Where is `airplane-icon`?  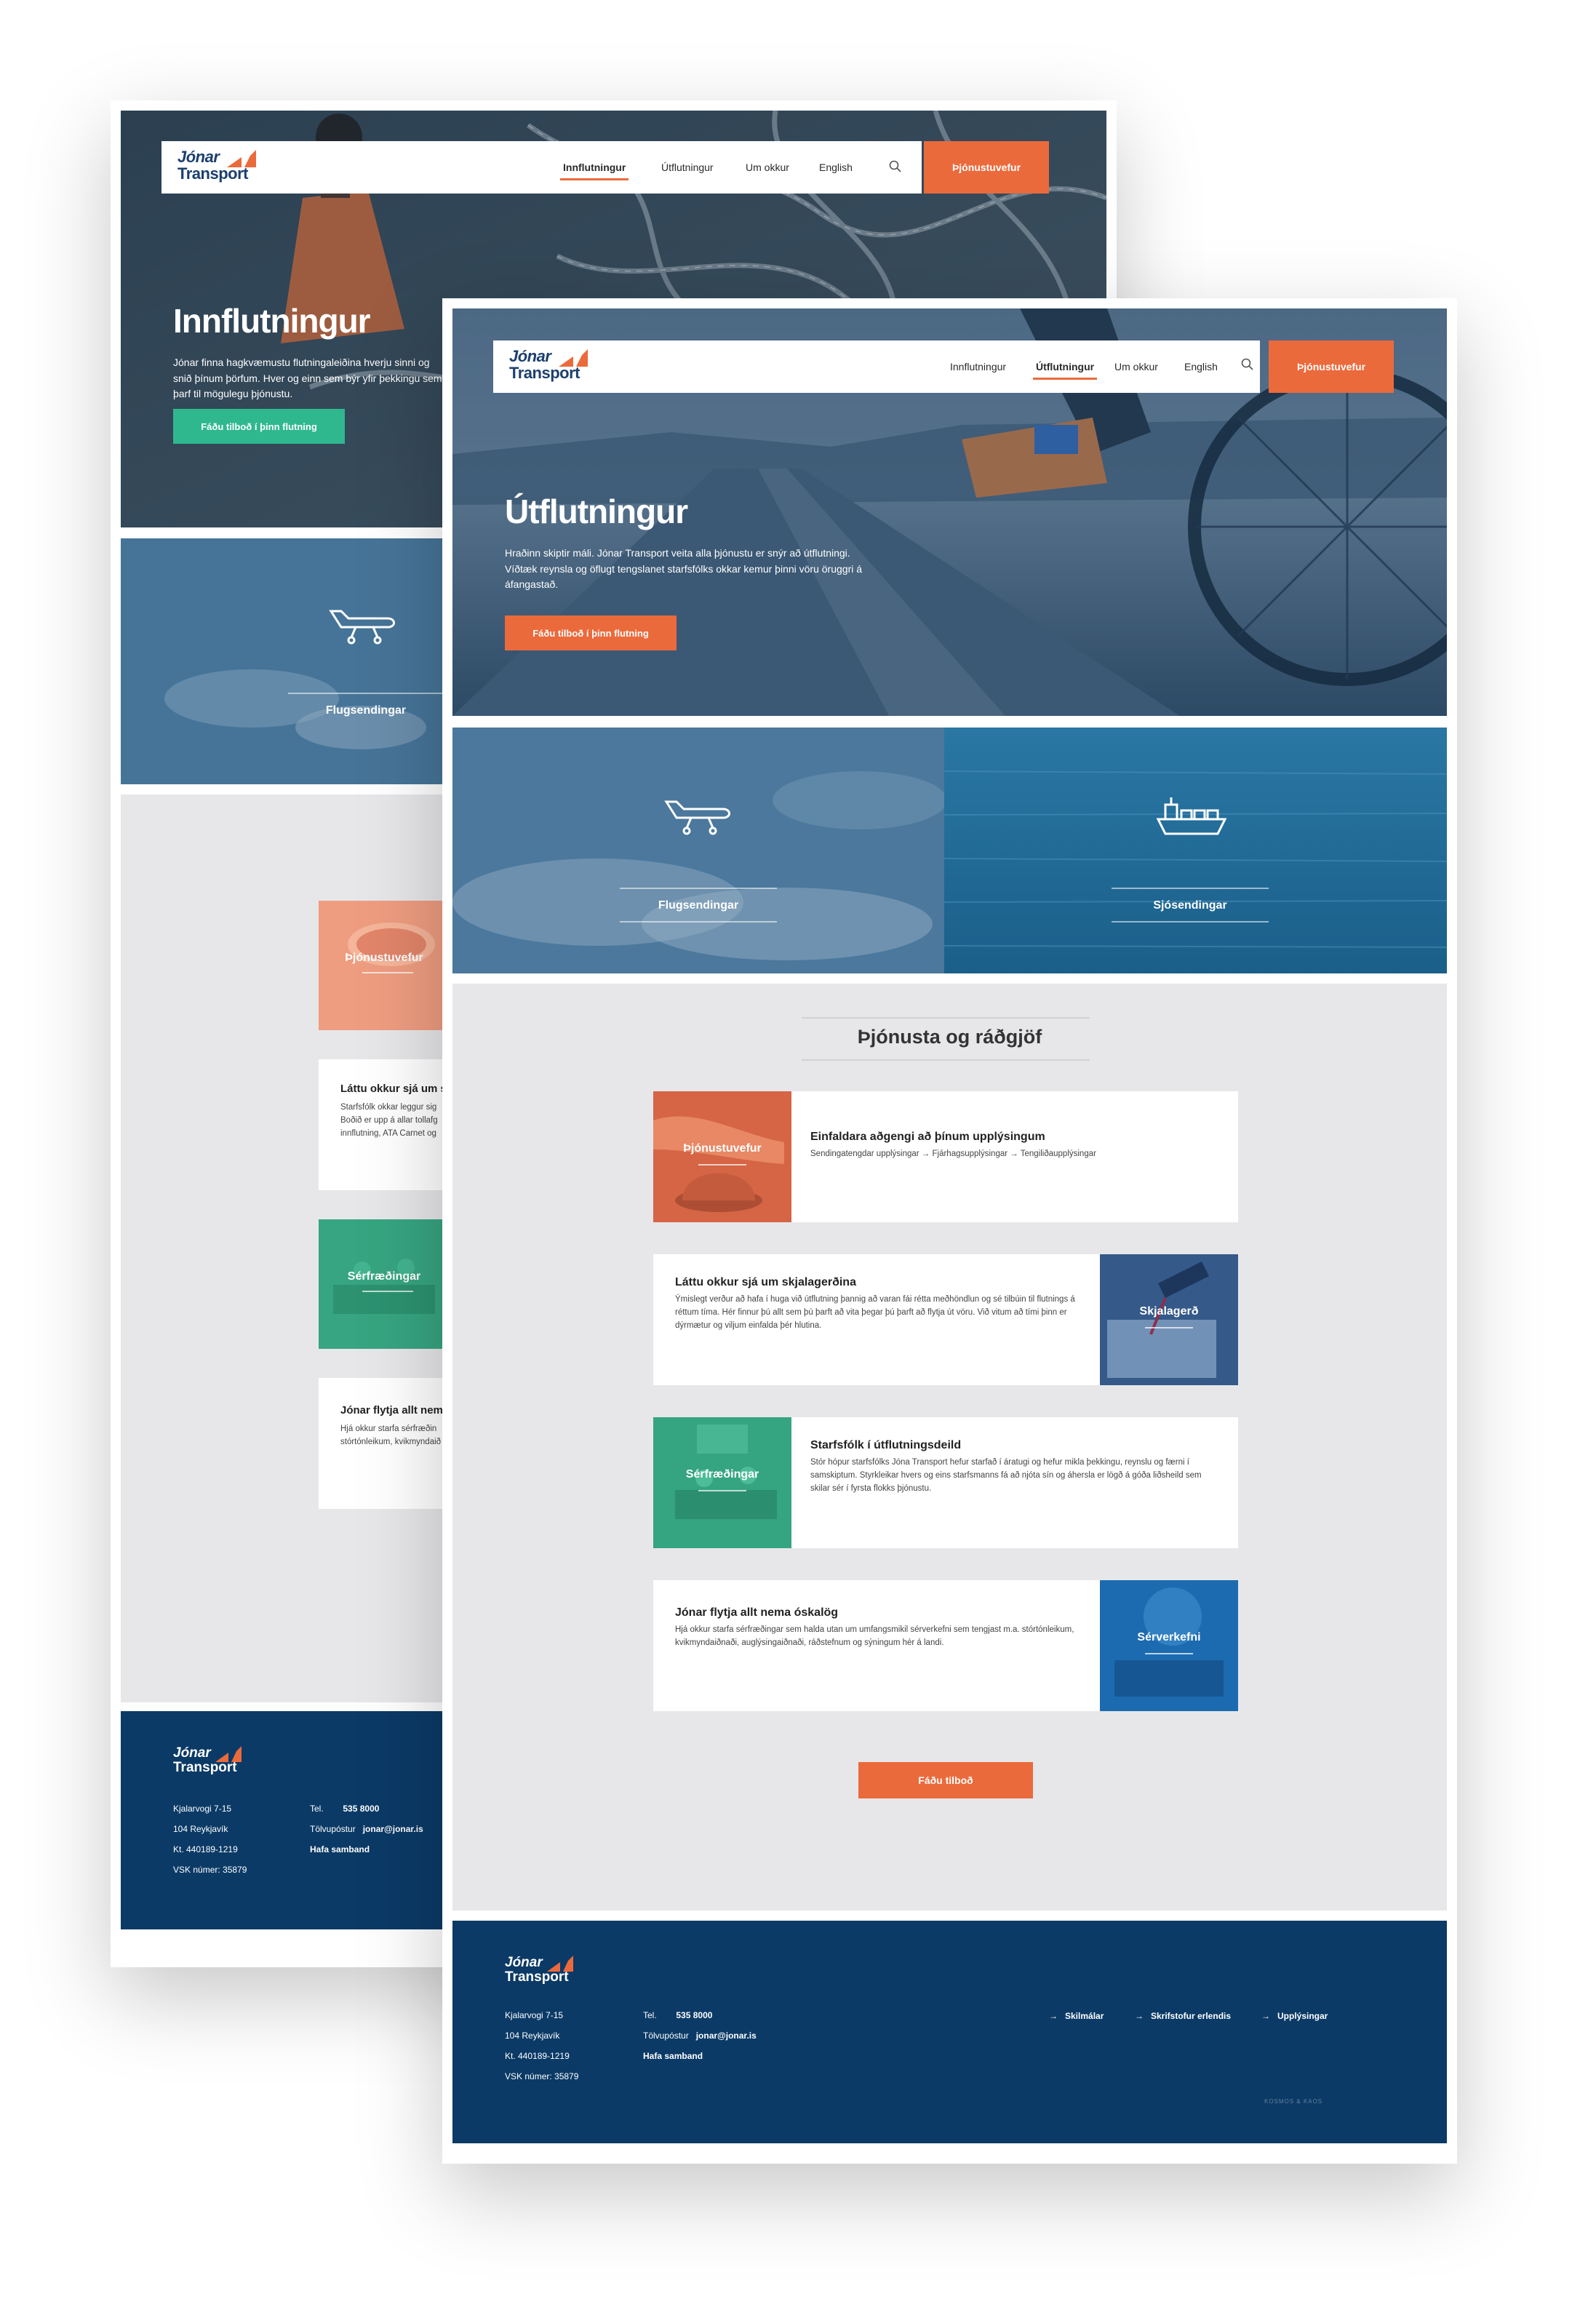 airplane-icon is located at coordinates (697, 817).